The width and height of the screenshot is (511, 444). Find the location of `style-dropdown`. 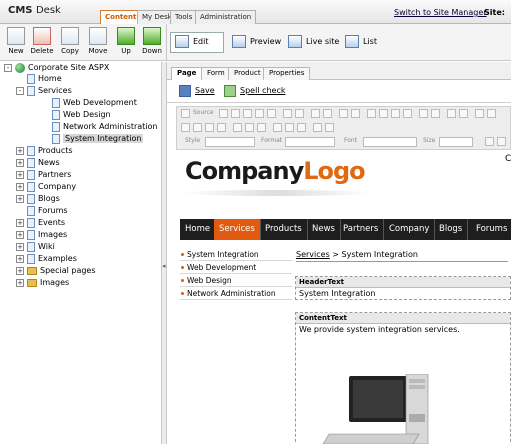

style-dropdown is located at coordinates (230, 142).